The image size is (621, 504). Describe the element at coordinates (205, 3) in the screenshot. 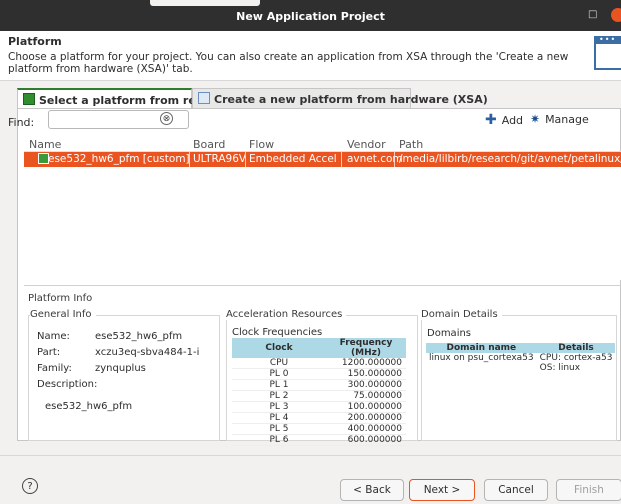

I see `titlebar-decoration` at that location.